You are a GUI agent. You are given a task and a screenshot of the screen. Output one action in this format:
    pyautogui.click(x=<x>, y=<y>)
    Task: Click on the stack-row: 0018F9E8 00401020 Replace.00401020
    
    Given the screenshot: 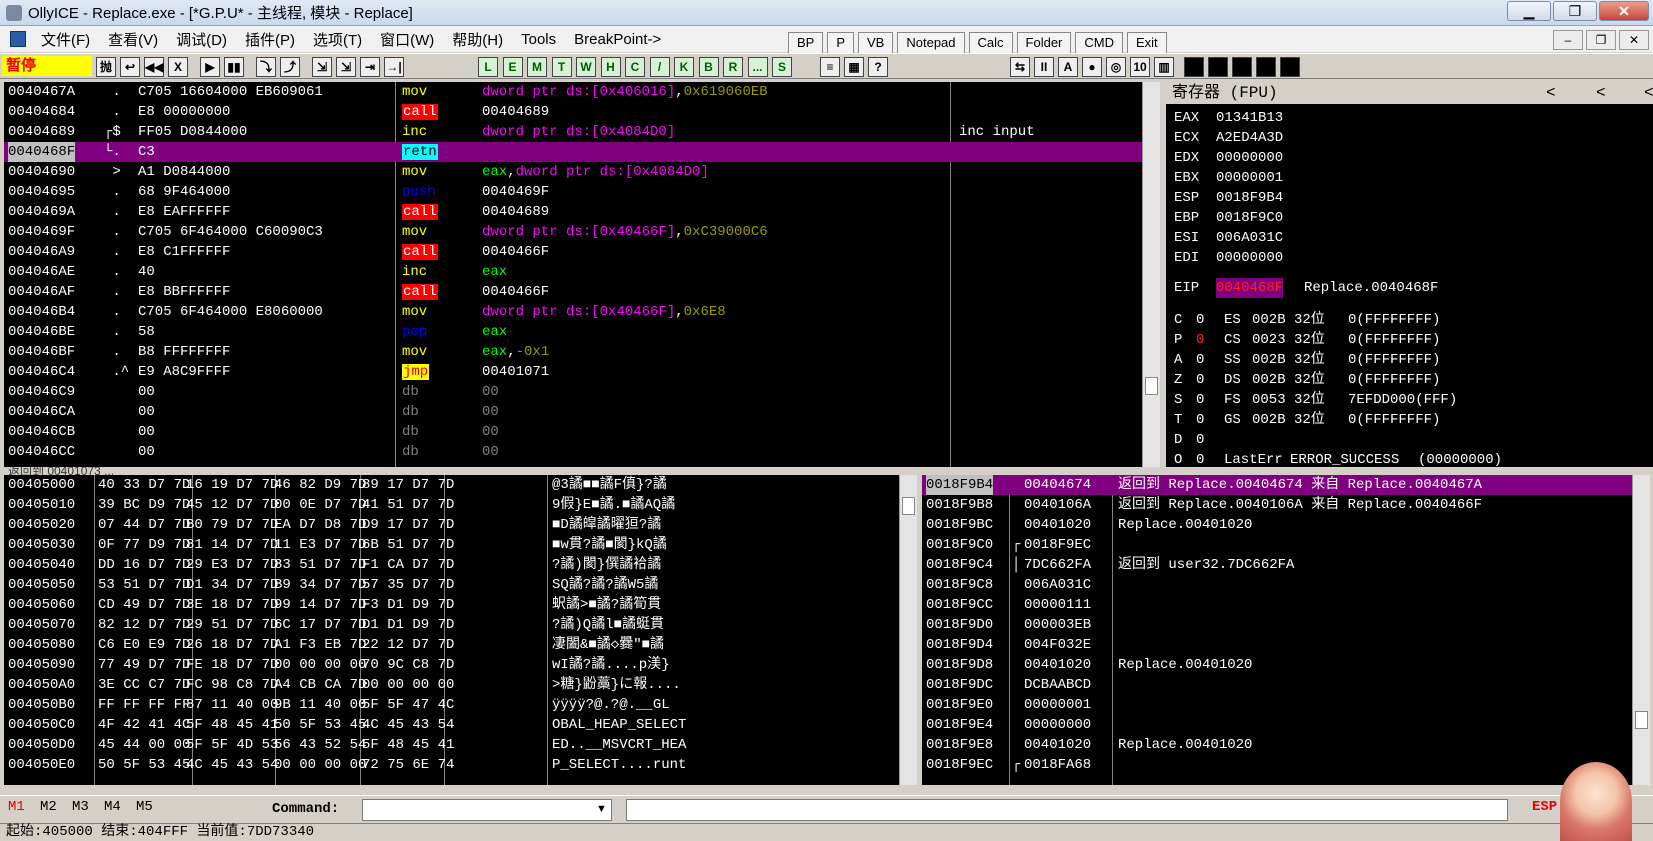 What is the action you would take?
    pyautogui.click(x=1277, y=745)
    